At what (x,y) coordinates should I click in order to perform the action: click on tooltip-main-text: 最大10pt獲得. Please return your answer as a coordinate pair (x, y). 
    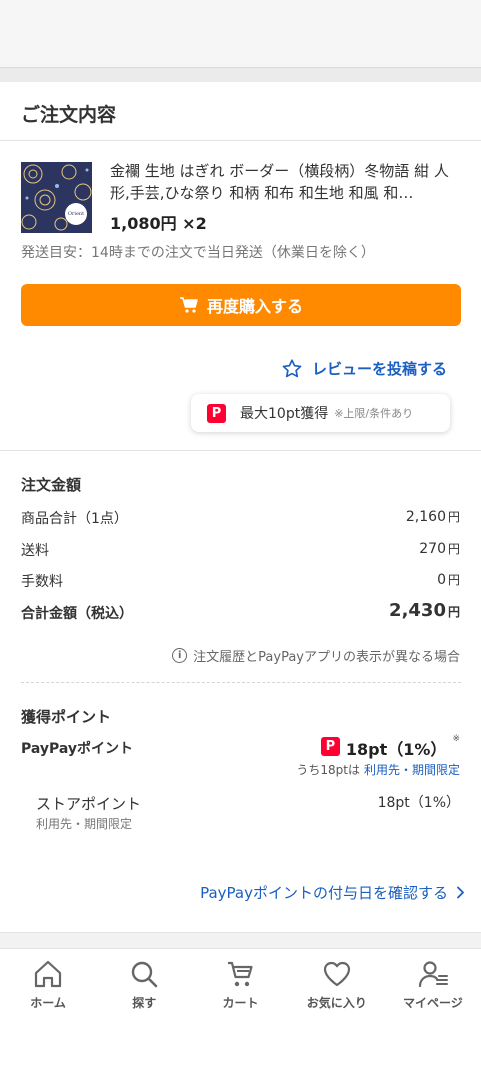
    Looking at the image, I should click on (284, 414).